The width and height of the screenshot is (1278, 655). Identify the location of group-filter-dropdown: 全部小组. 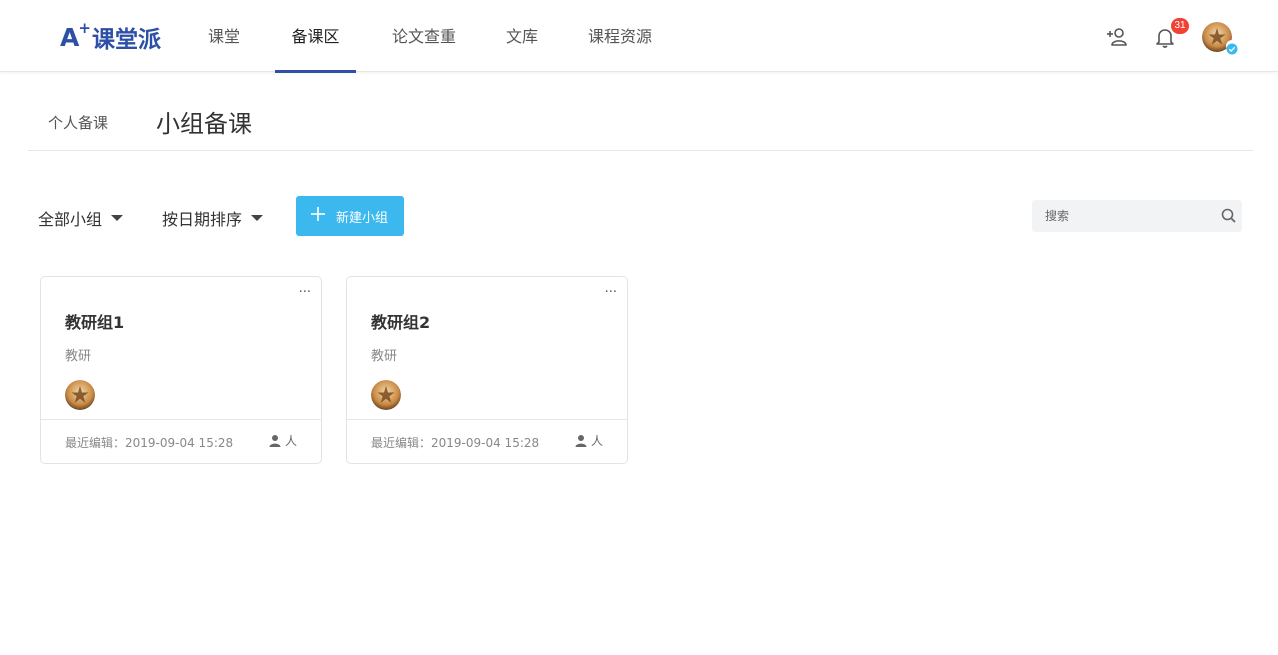
(81, 218).